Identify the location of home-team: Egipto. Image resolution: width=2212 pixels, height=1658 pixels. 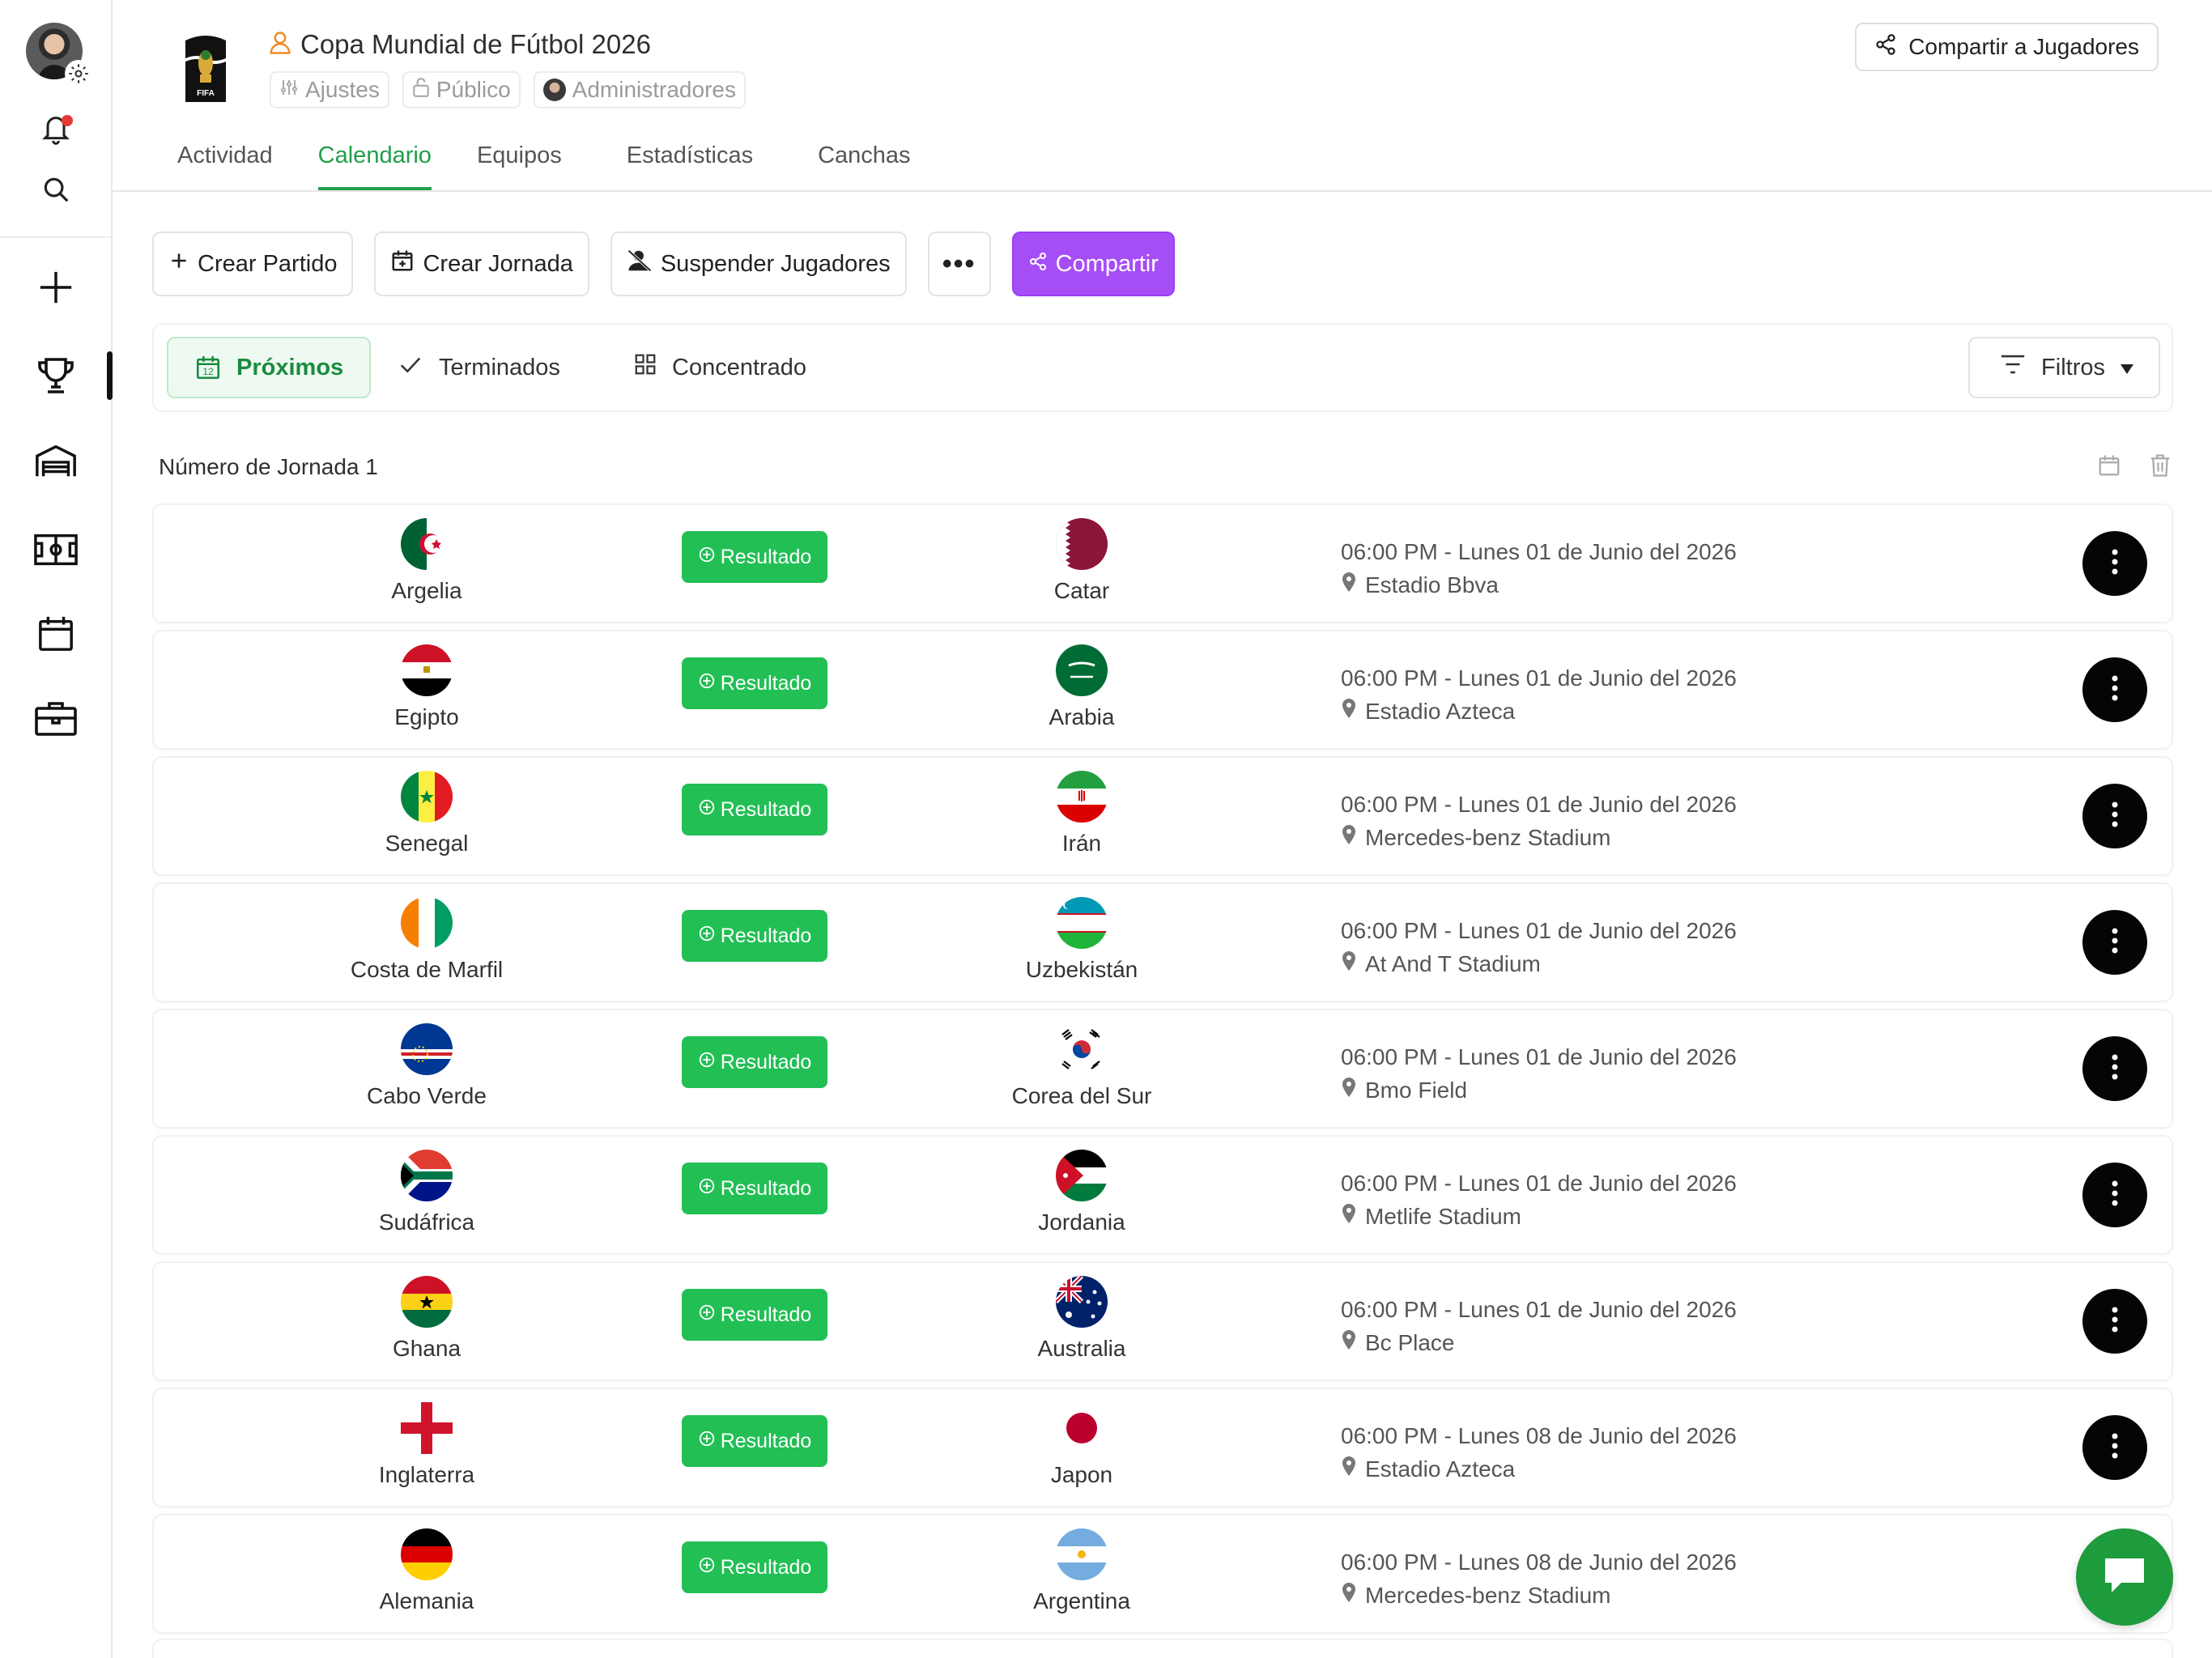
(427, 687).